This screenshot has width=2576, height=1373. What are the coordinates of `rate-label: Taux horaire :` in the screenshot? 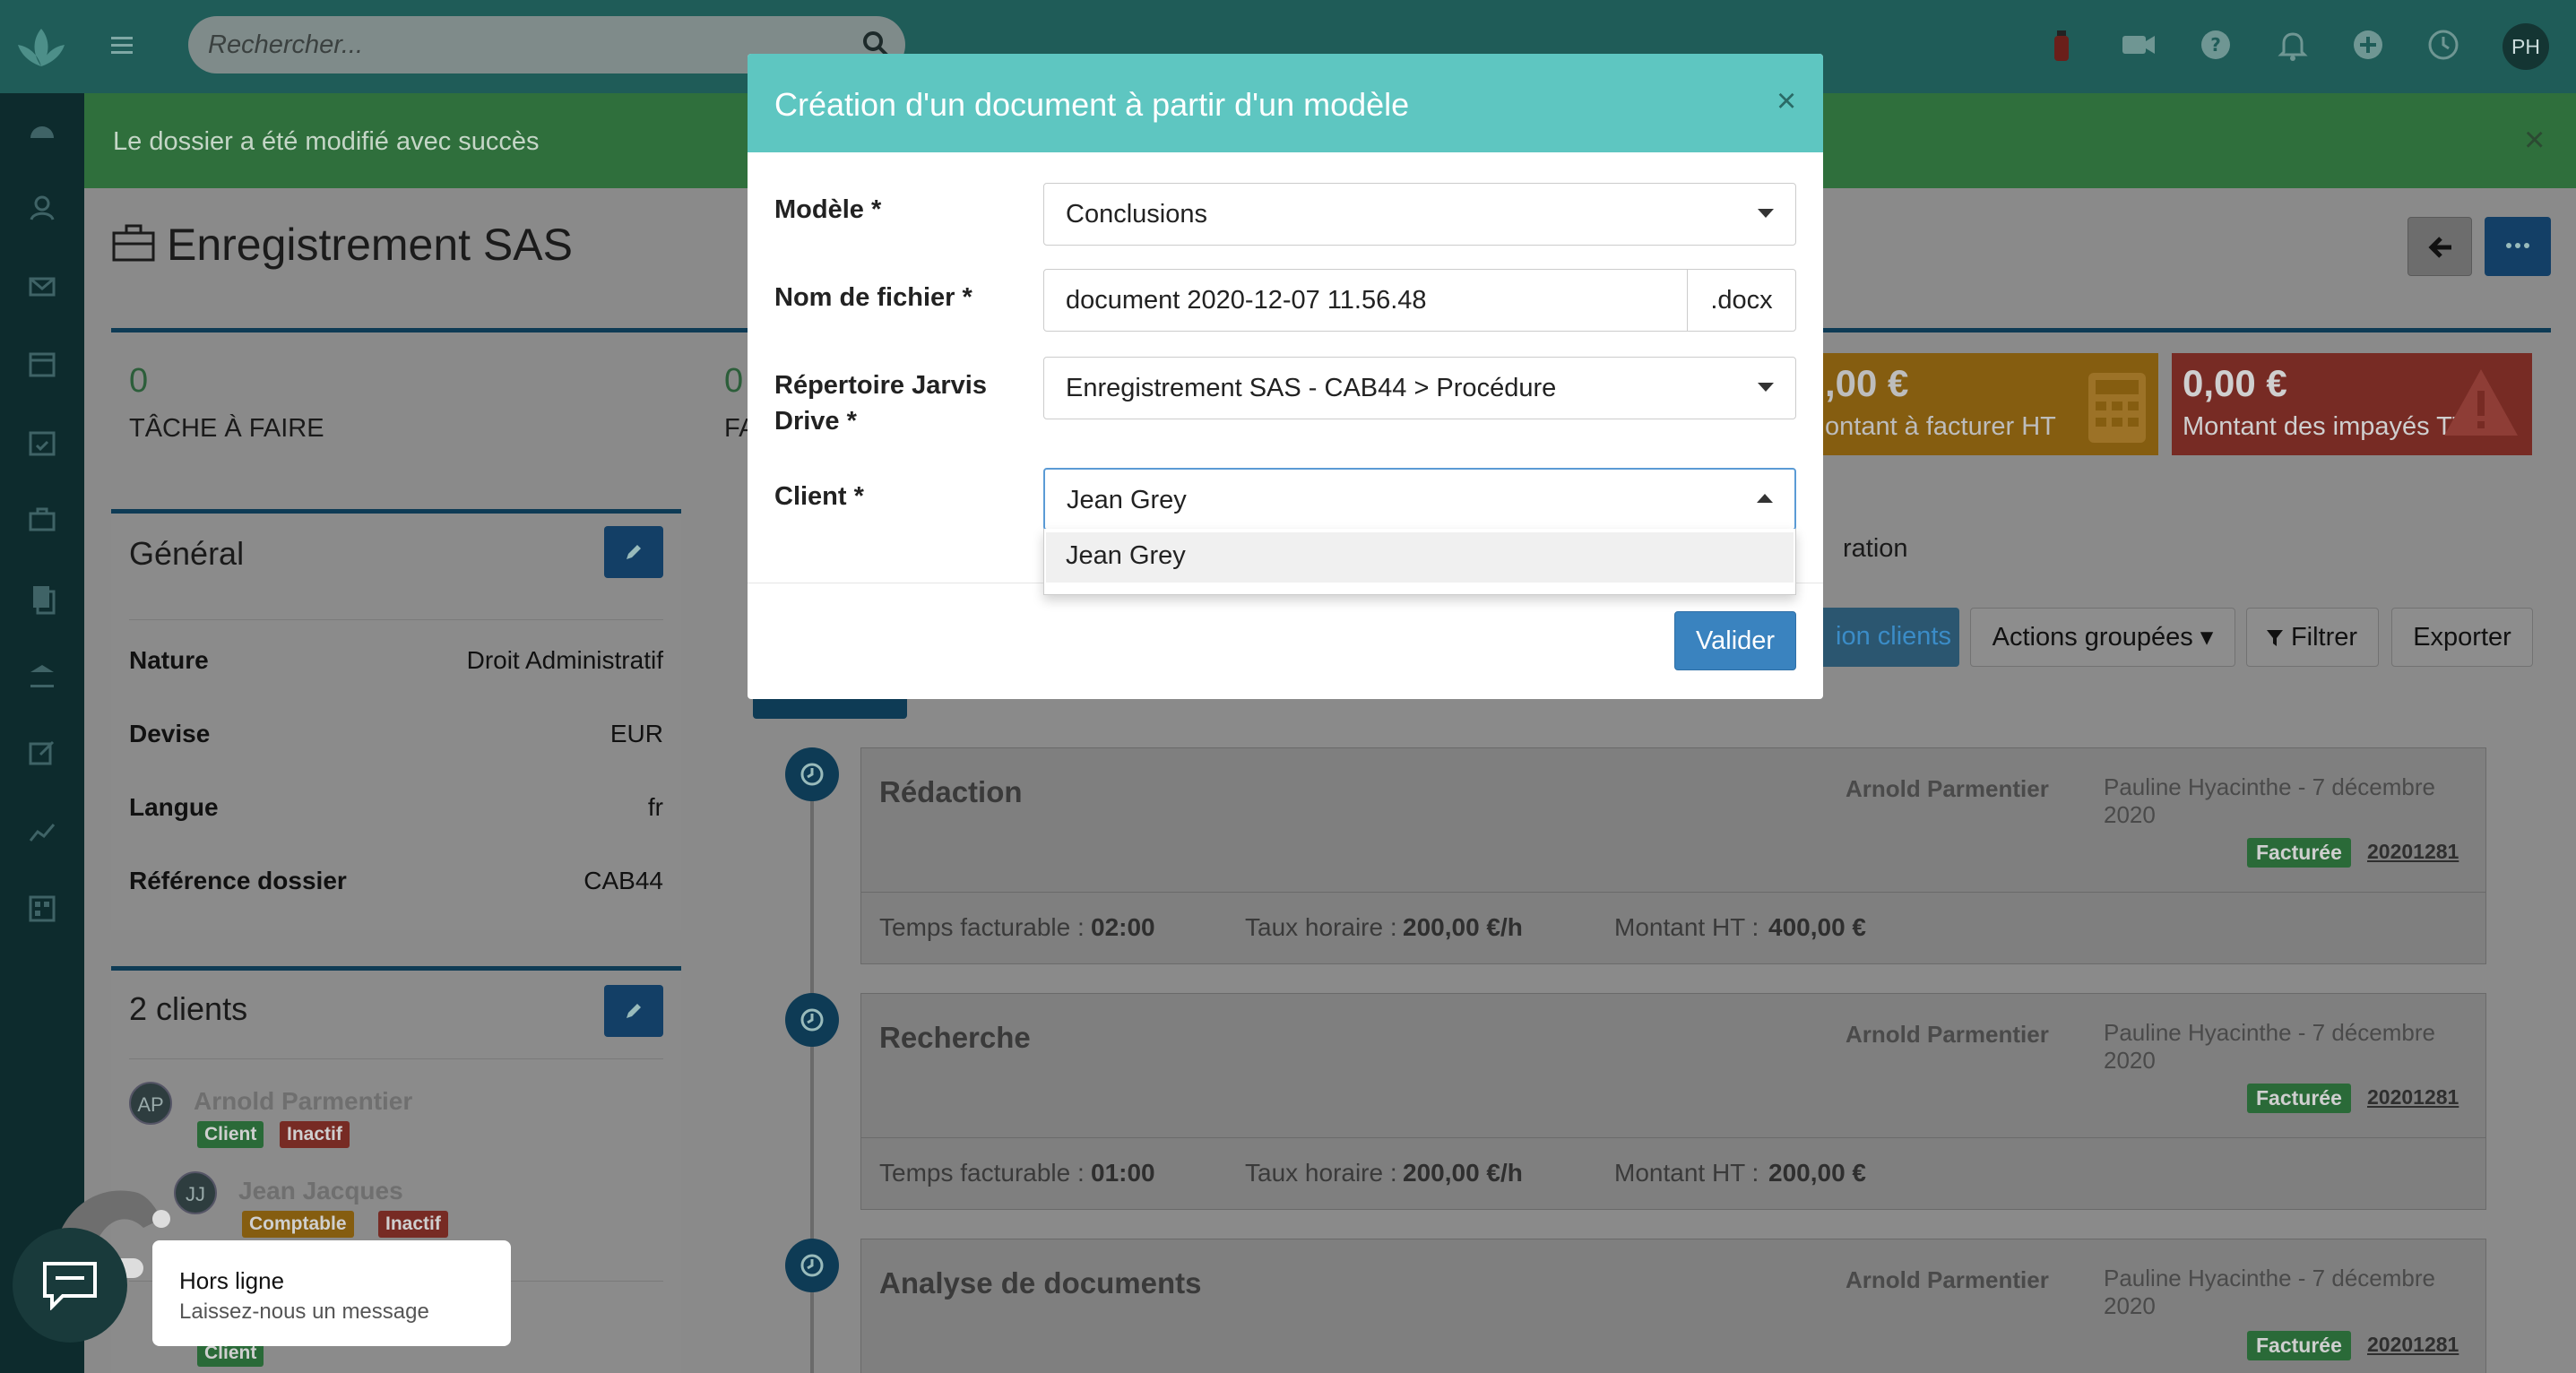 It's located at (1321, 927).